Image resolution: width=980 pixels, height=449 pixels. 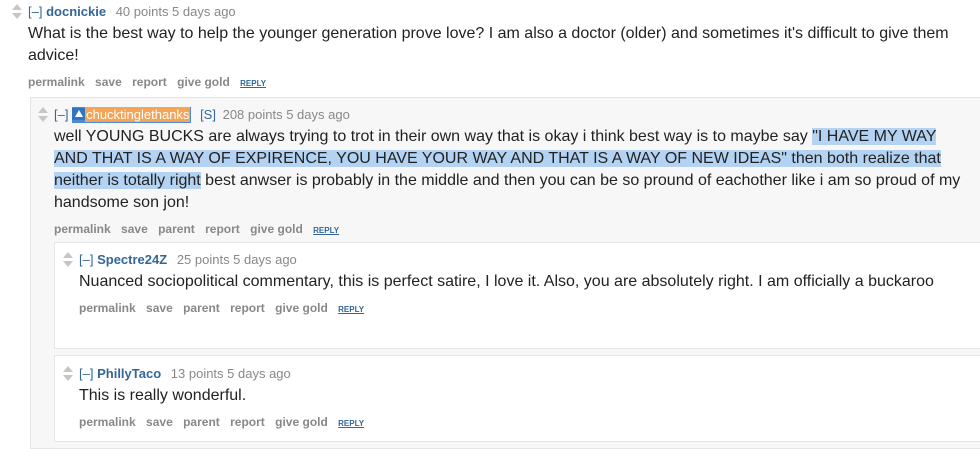 I want to click on comment-tagline: [–] docnickie 40 points 5 days ago, so click(x=499, y=12).